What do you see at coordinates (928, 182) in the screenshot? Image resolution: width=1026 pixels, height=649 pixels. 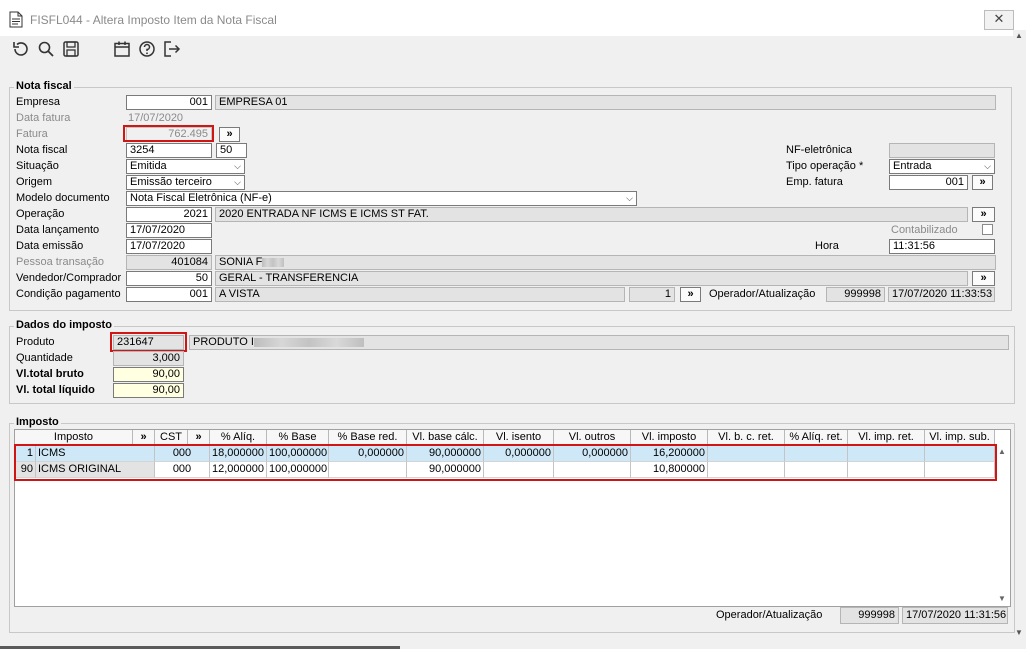 I see `emp-fatura-field: 001` at bounding box center [928, 182].